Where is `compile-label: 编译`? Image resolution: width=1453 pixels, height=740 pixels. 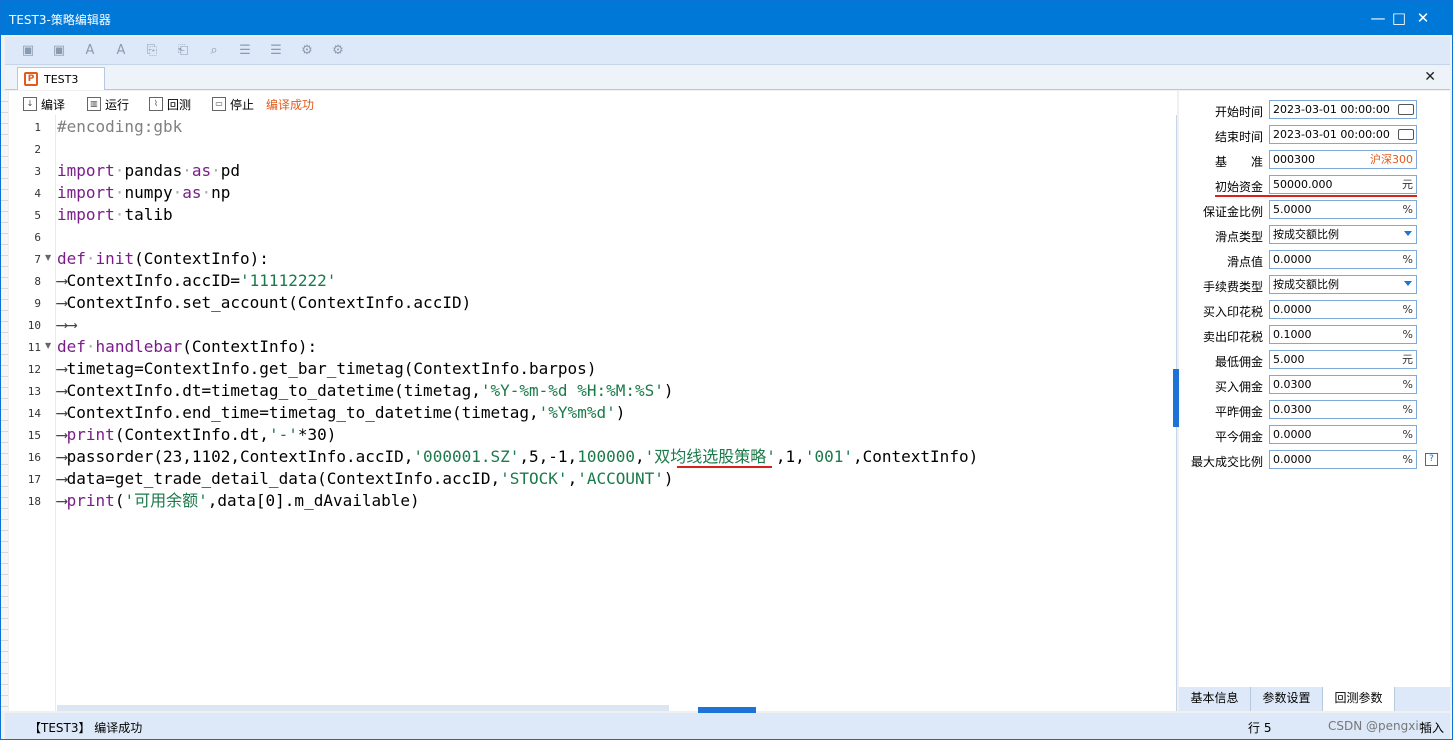 compile-label: 编译 is located at coordinates (53, 104).